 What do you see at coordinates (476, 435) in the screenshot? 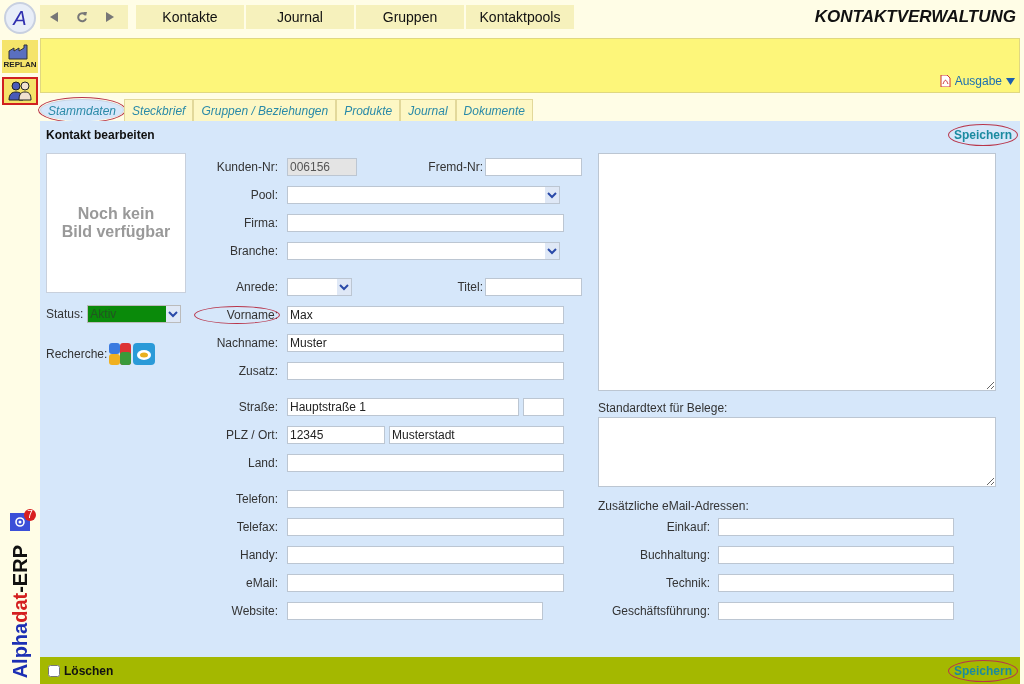
I see `input-field: Musterstadt` at bounding box center [476, 435].